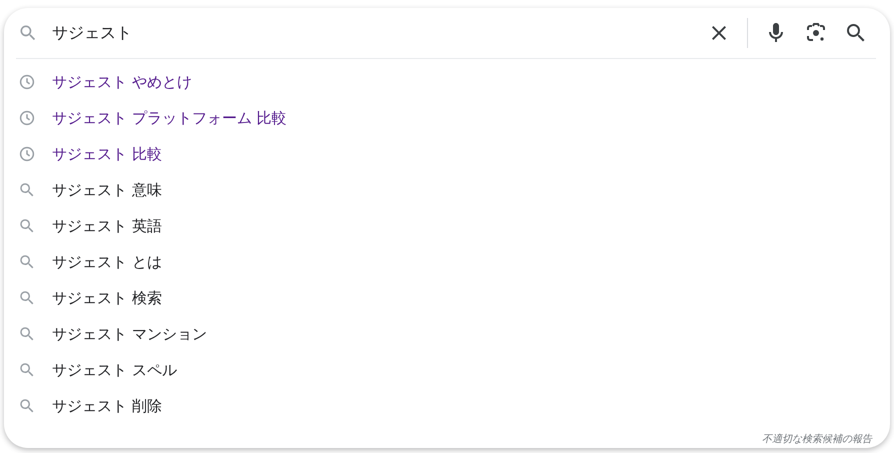  Describe the element at coordinates (447, 298) in the screenshot. I see `suggestion-item: サジェスト 検索` at that location.